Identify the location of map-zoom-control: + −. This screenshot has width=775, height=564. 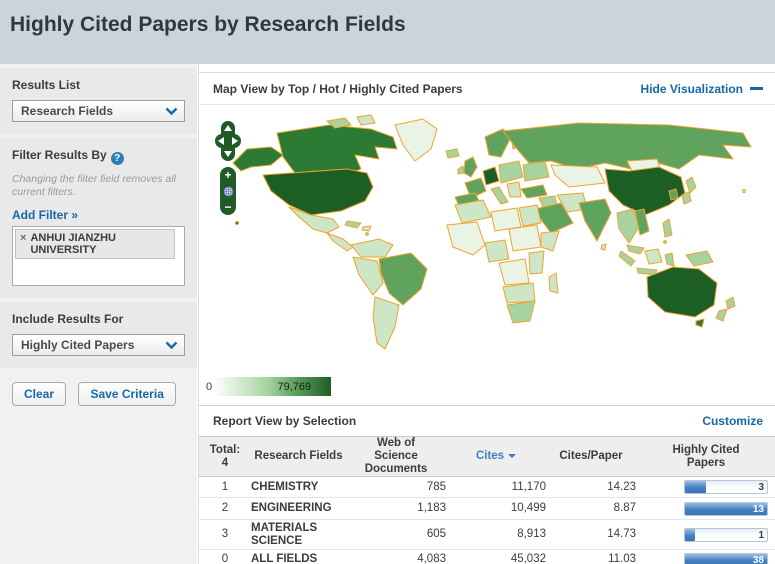
(228, 191).